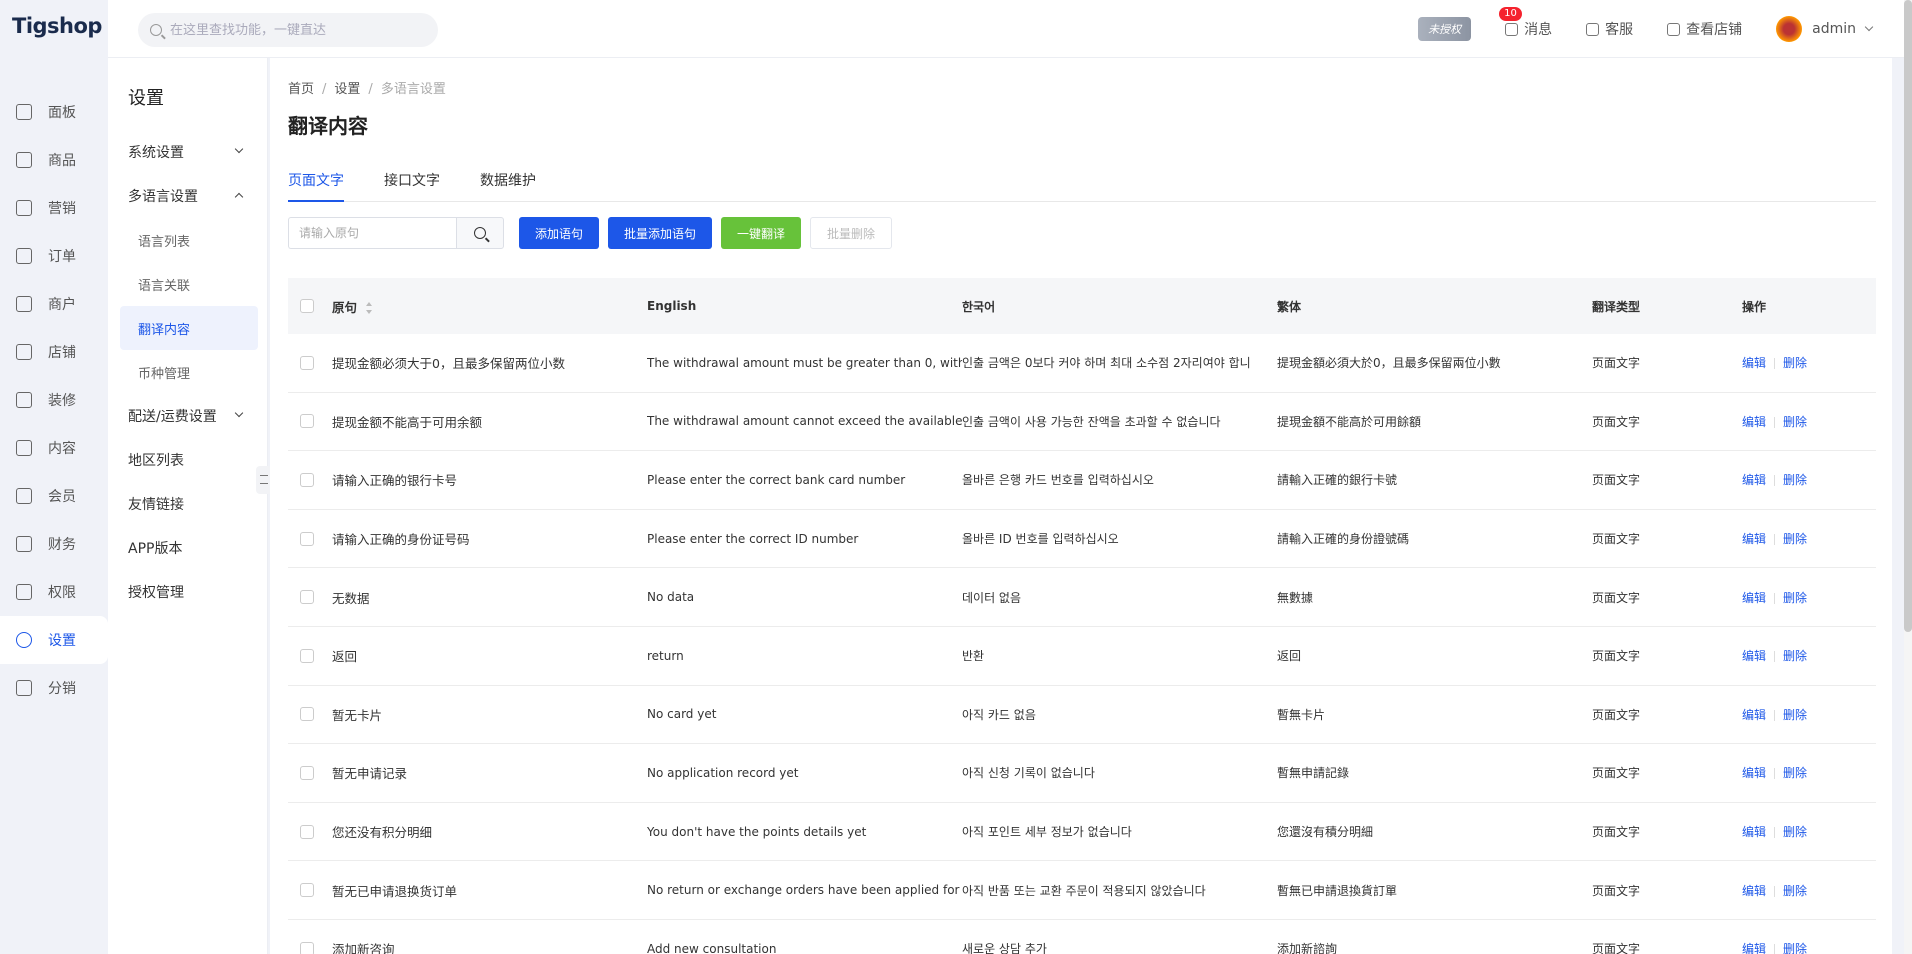 This screenshot has width=1912, height=954. Describe the element at coordinates (54, 352) in the screenshot. I see `nav-item-5: 店铺` at that location.